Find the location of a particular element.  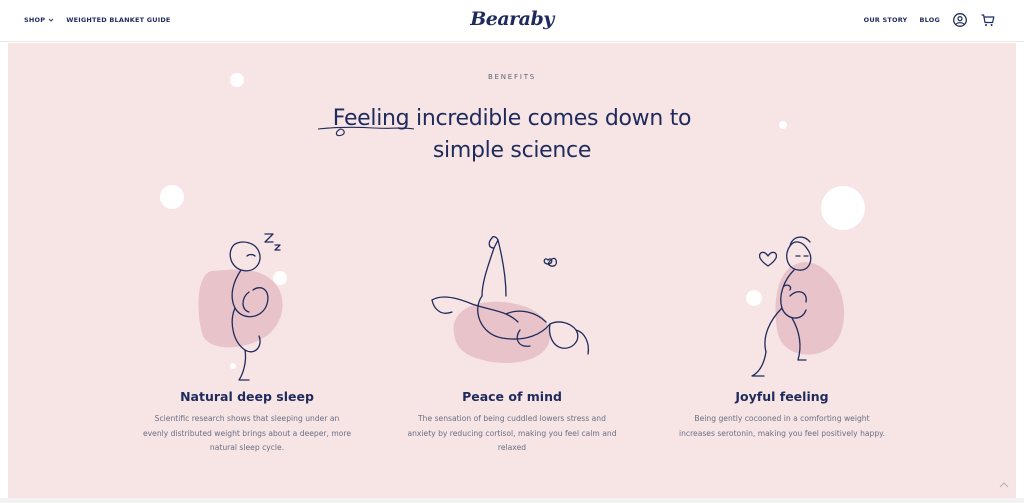

relaxed-lying-person-illustration is located at coordinates (510, 299).